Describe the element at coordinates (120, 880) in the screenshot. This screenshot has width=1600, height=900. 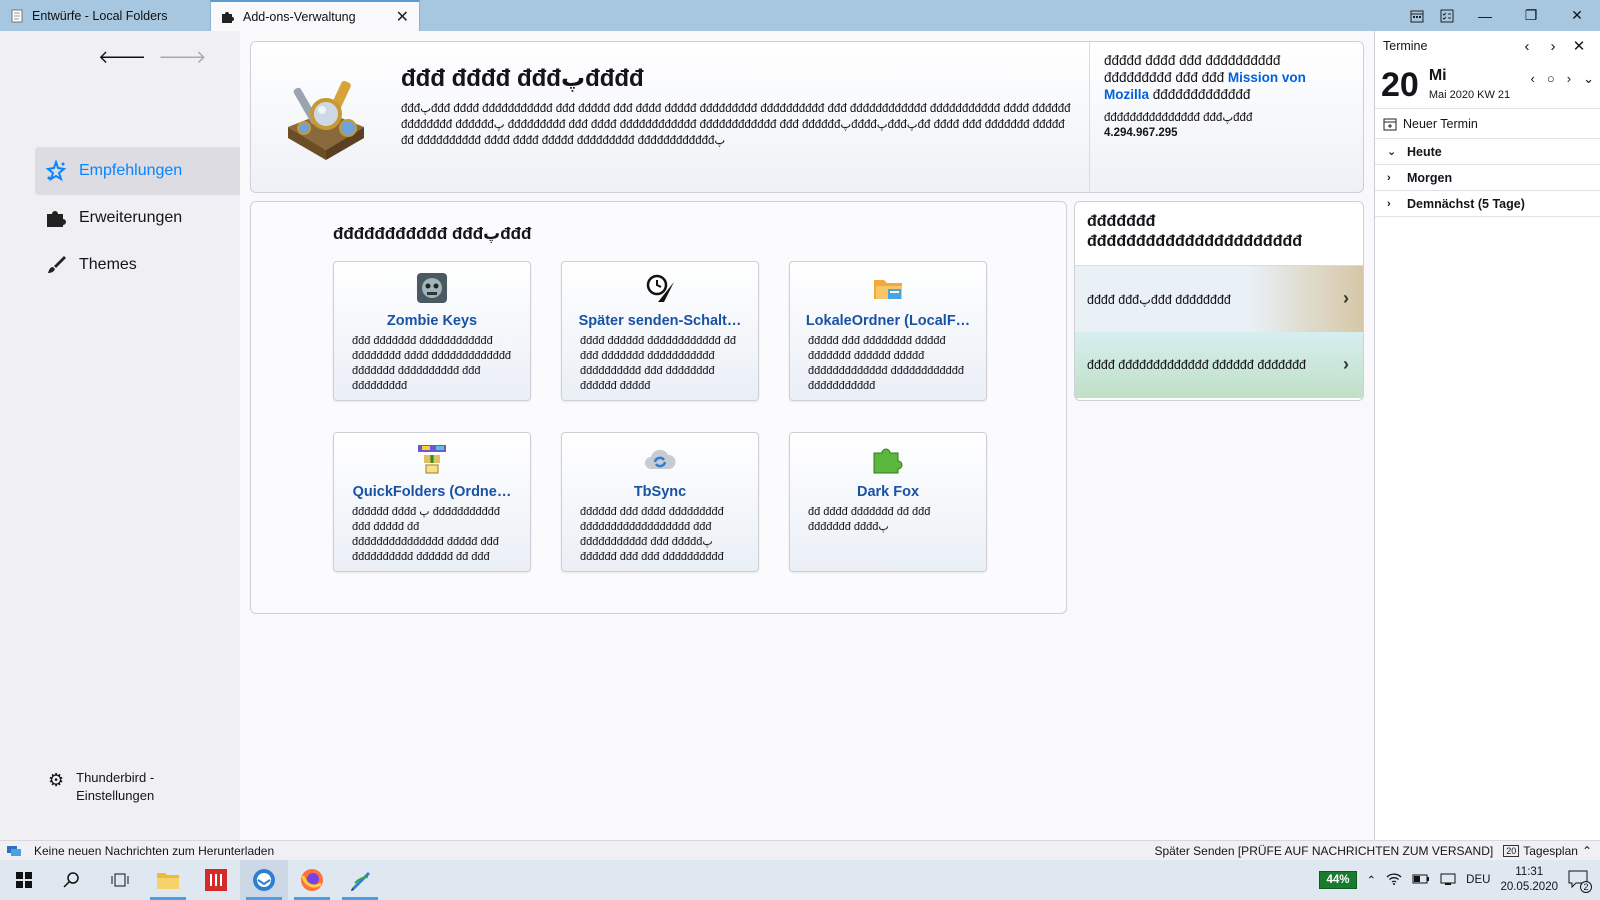
I see `task-view-icon` at that location.